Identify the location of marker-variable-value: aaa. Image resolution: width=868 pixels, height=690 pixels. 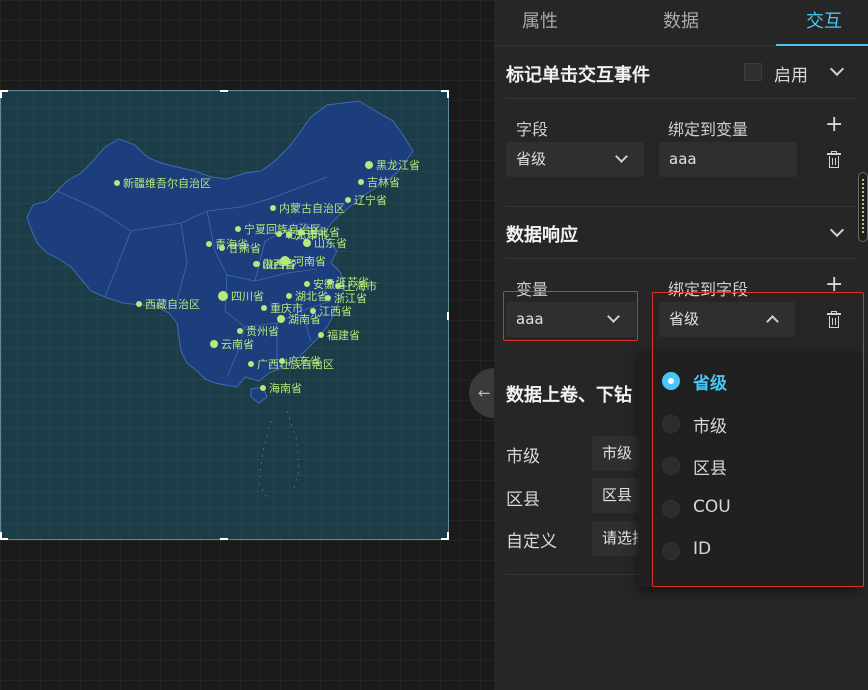
(683, 159).